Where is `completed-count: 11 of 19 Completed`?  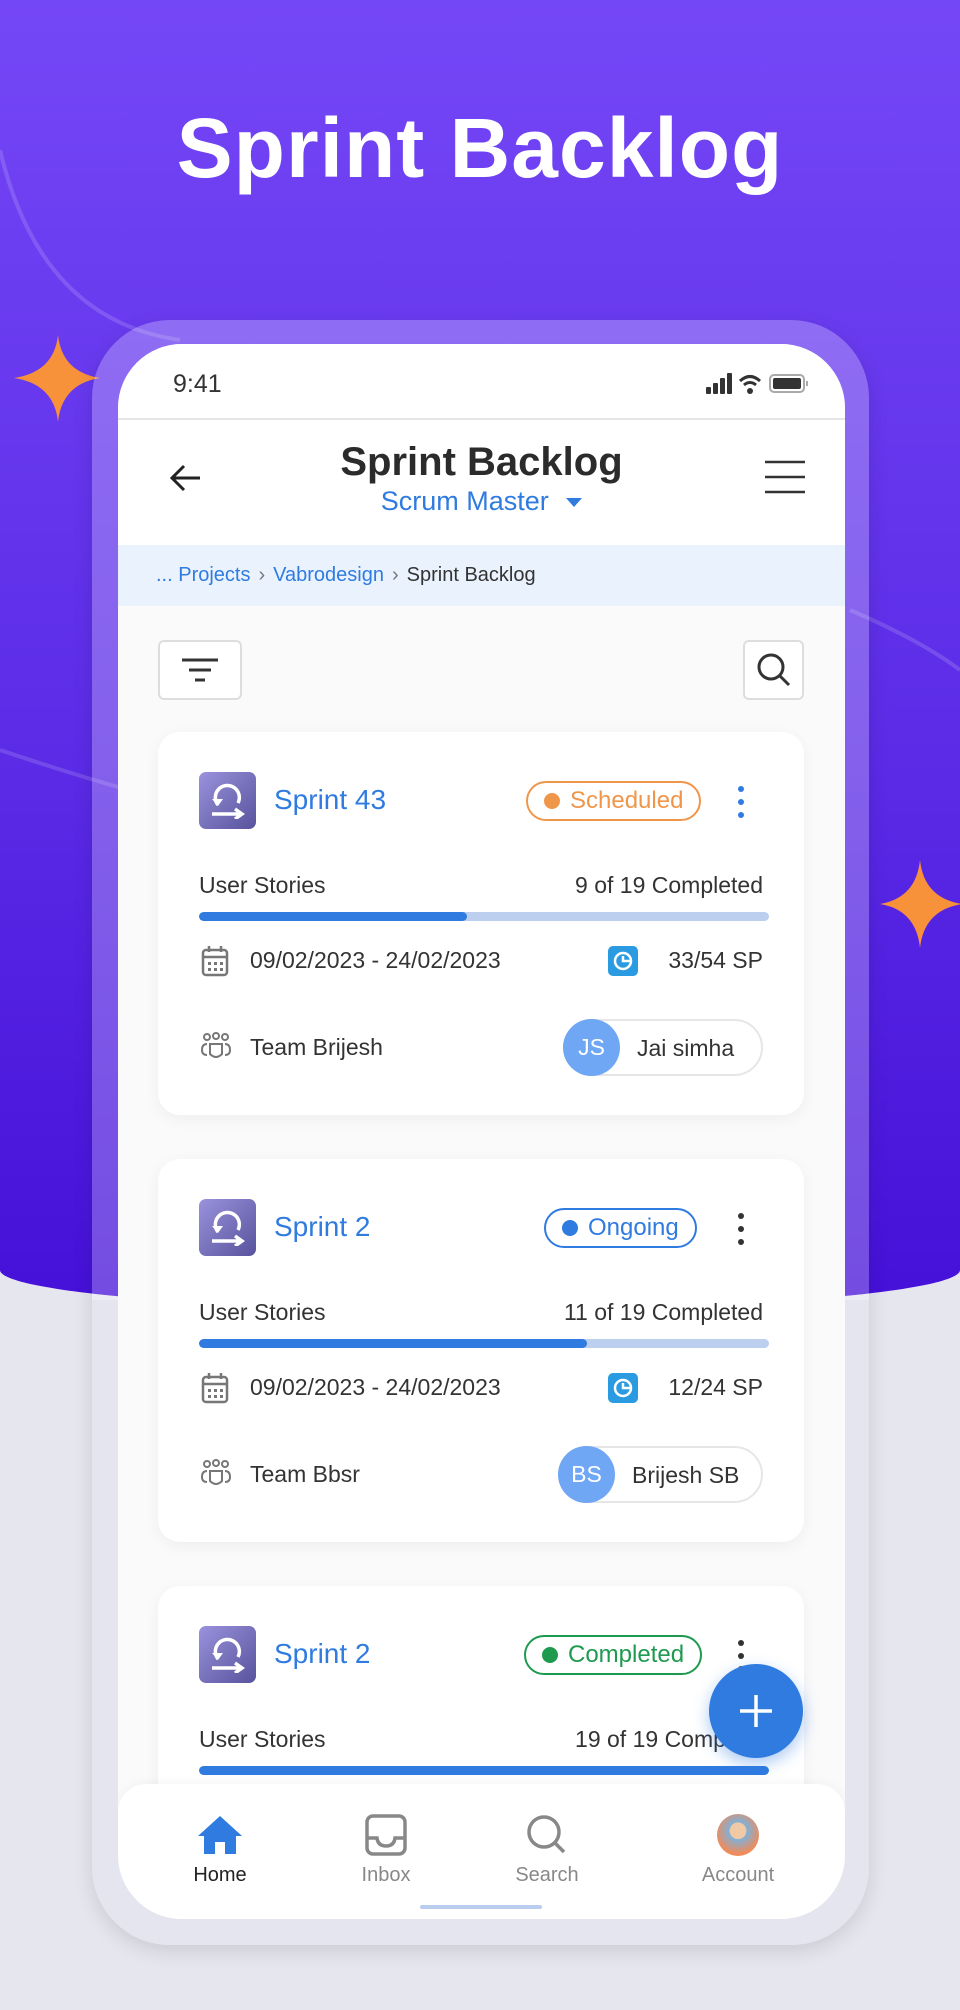 completed-count: 11 of 19 Completed is located at coordinates (663, 1312).